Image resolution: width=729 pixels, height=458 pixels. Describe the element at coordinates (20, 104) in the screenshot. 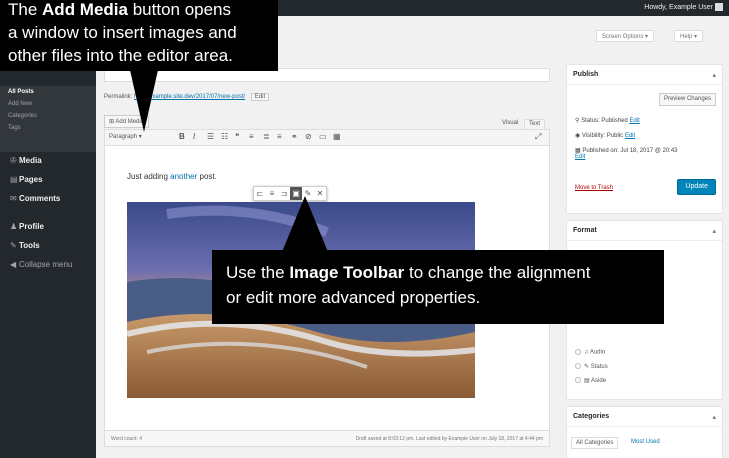

I see `submenu-add-new: Add New` at that location.